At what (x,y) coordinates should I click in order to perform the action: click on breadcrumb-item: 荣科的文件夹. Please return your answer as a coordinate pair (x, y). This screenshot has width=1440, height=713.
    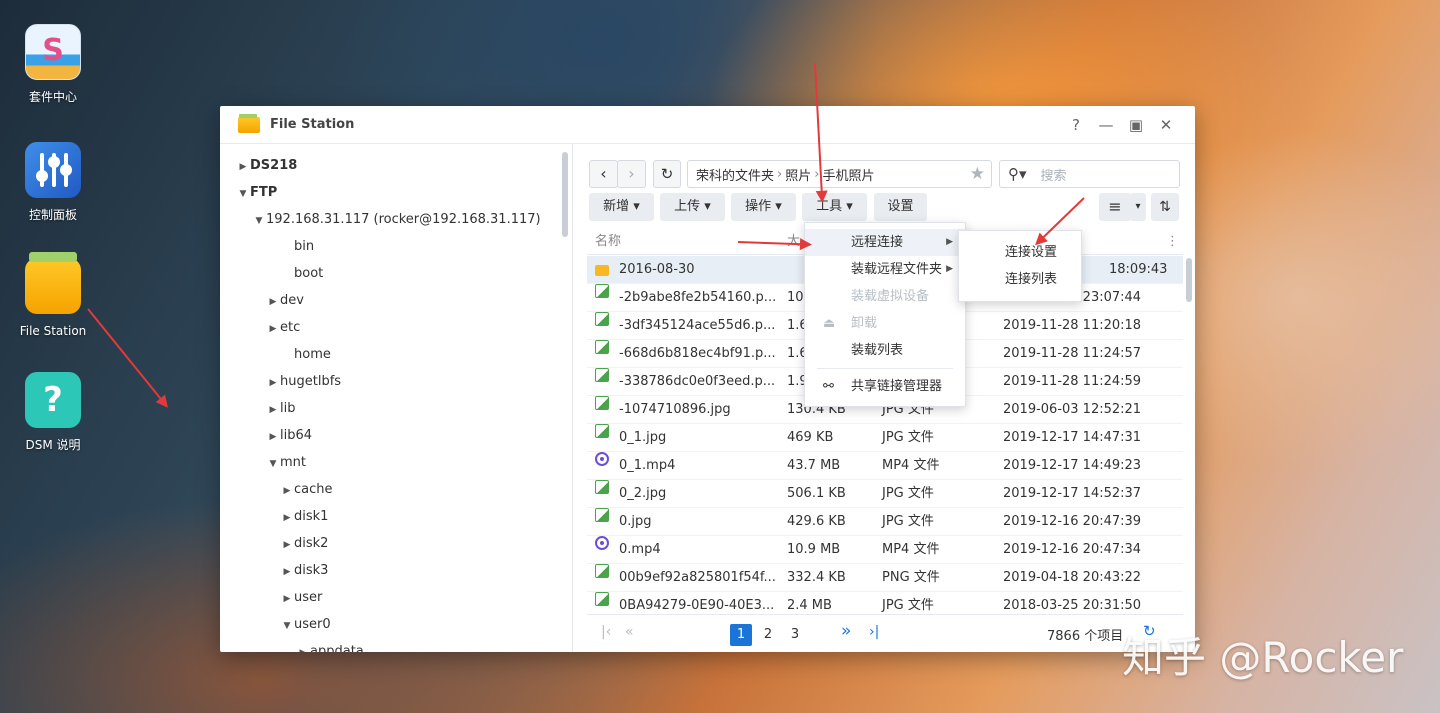
    Looking at the image, I should click on (735, 174).